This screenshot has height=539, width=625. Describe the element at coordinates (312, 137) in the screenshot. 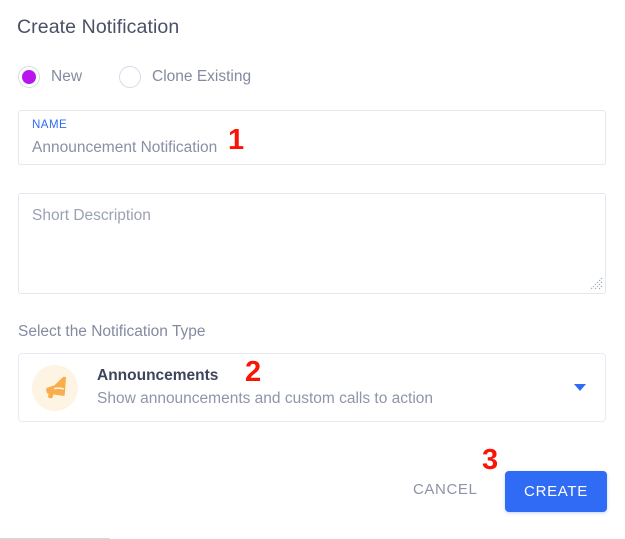

I see `name-field: NAME Announcement Notification` at that location.